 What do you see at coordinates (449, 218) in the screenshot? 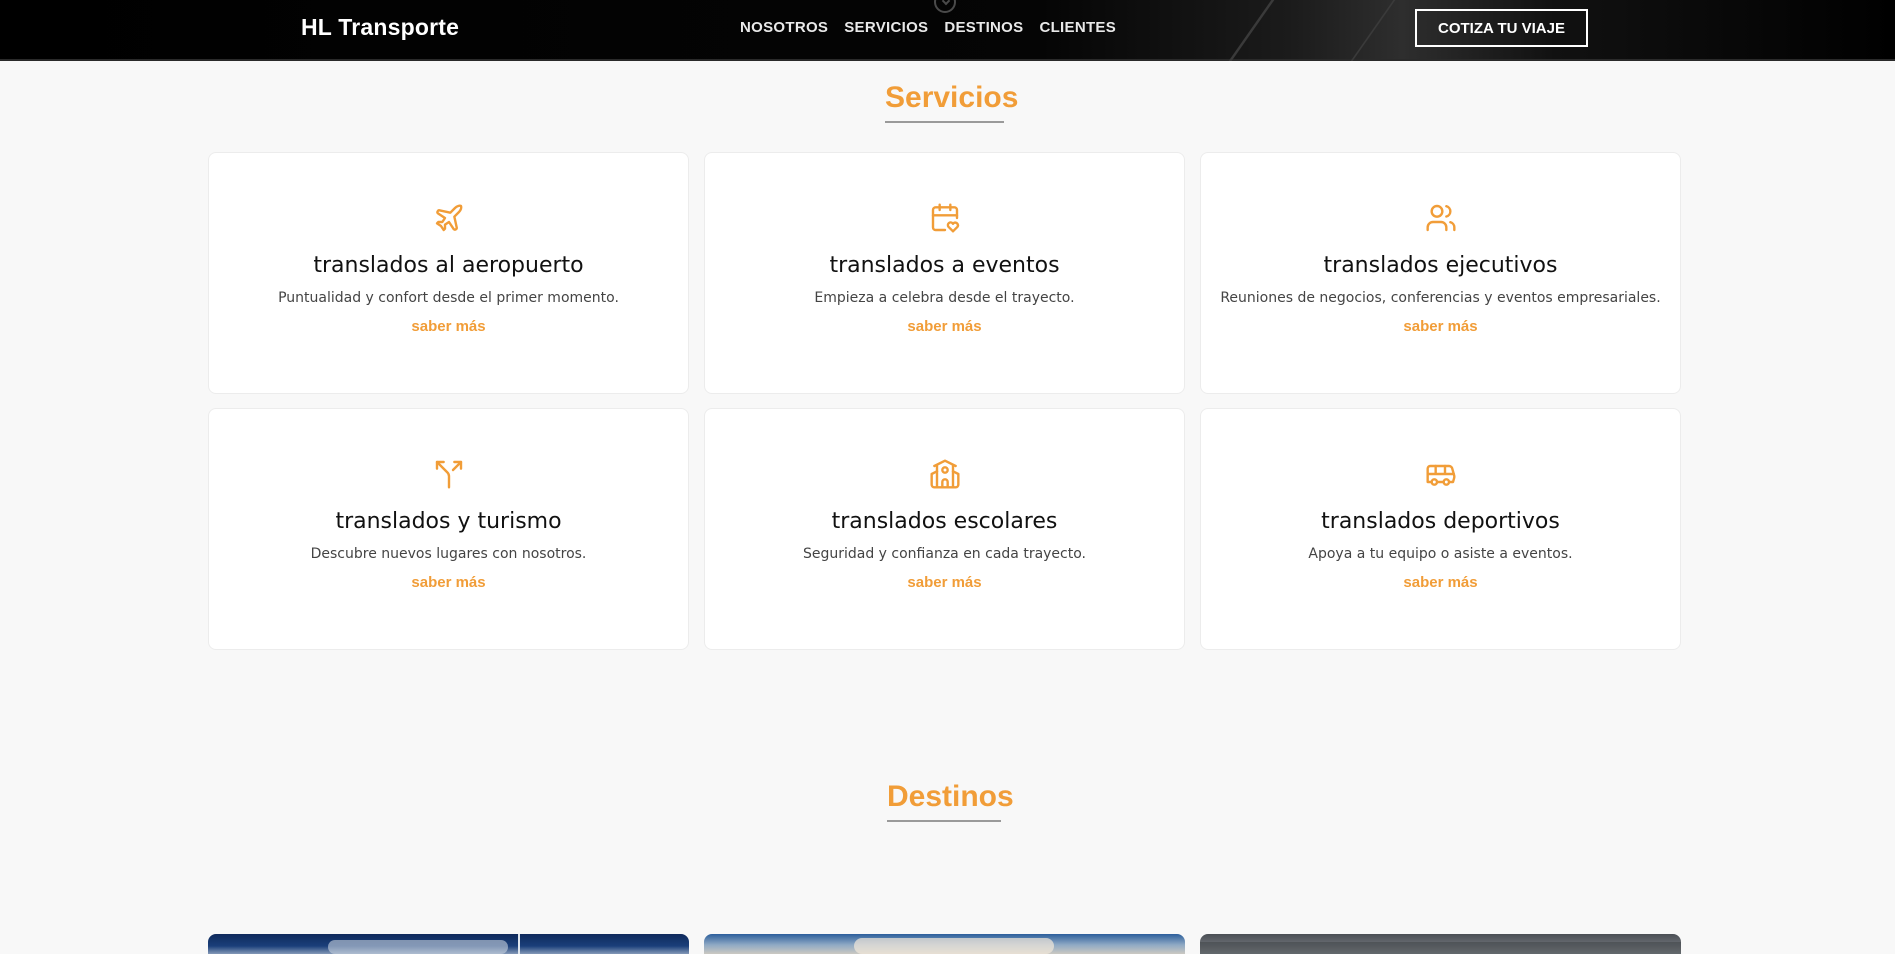
I see `plane-icon` at bounding box center [449, 218].